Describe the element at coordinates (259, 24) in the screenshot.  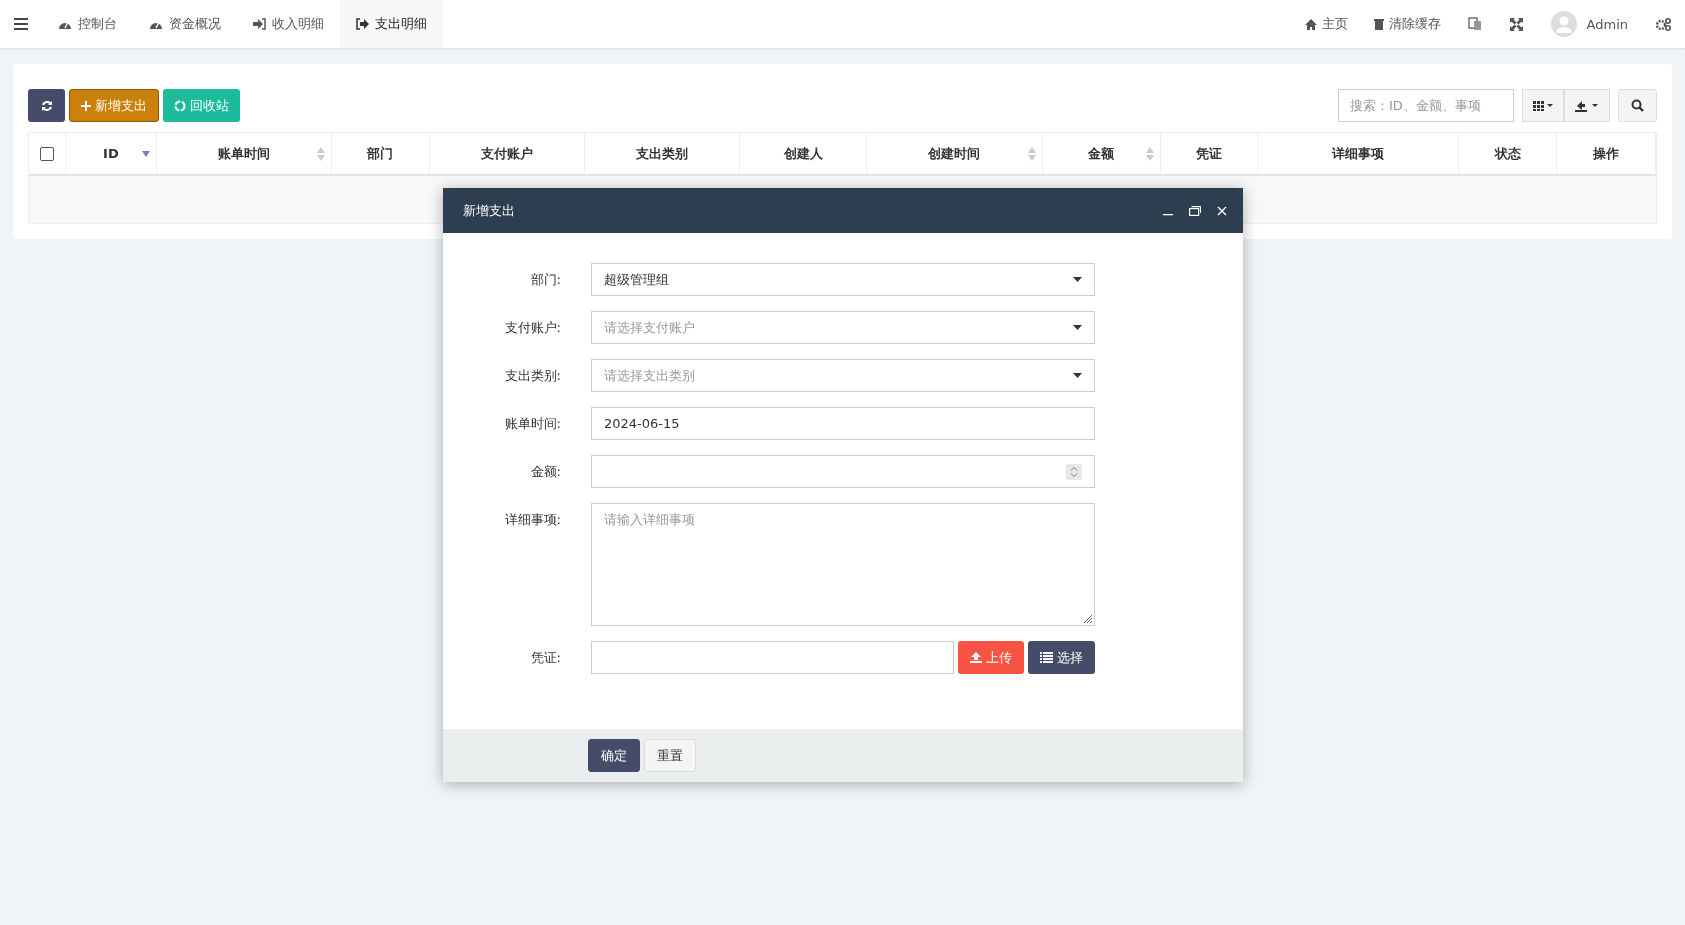
I see `sign-in-icon` at that location.